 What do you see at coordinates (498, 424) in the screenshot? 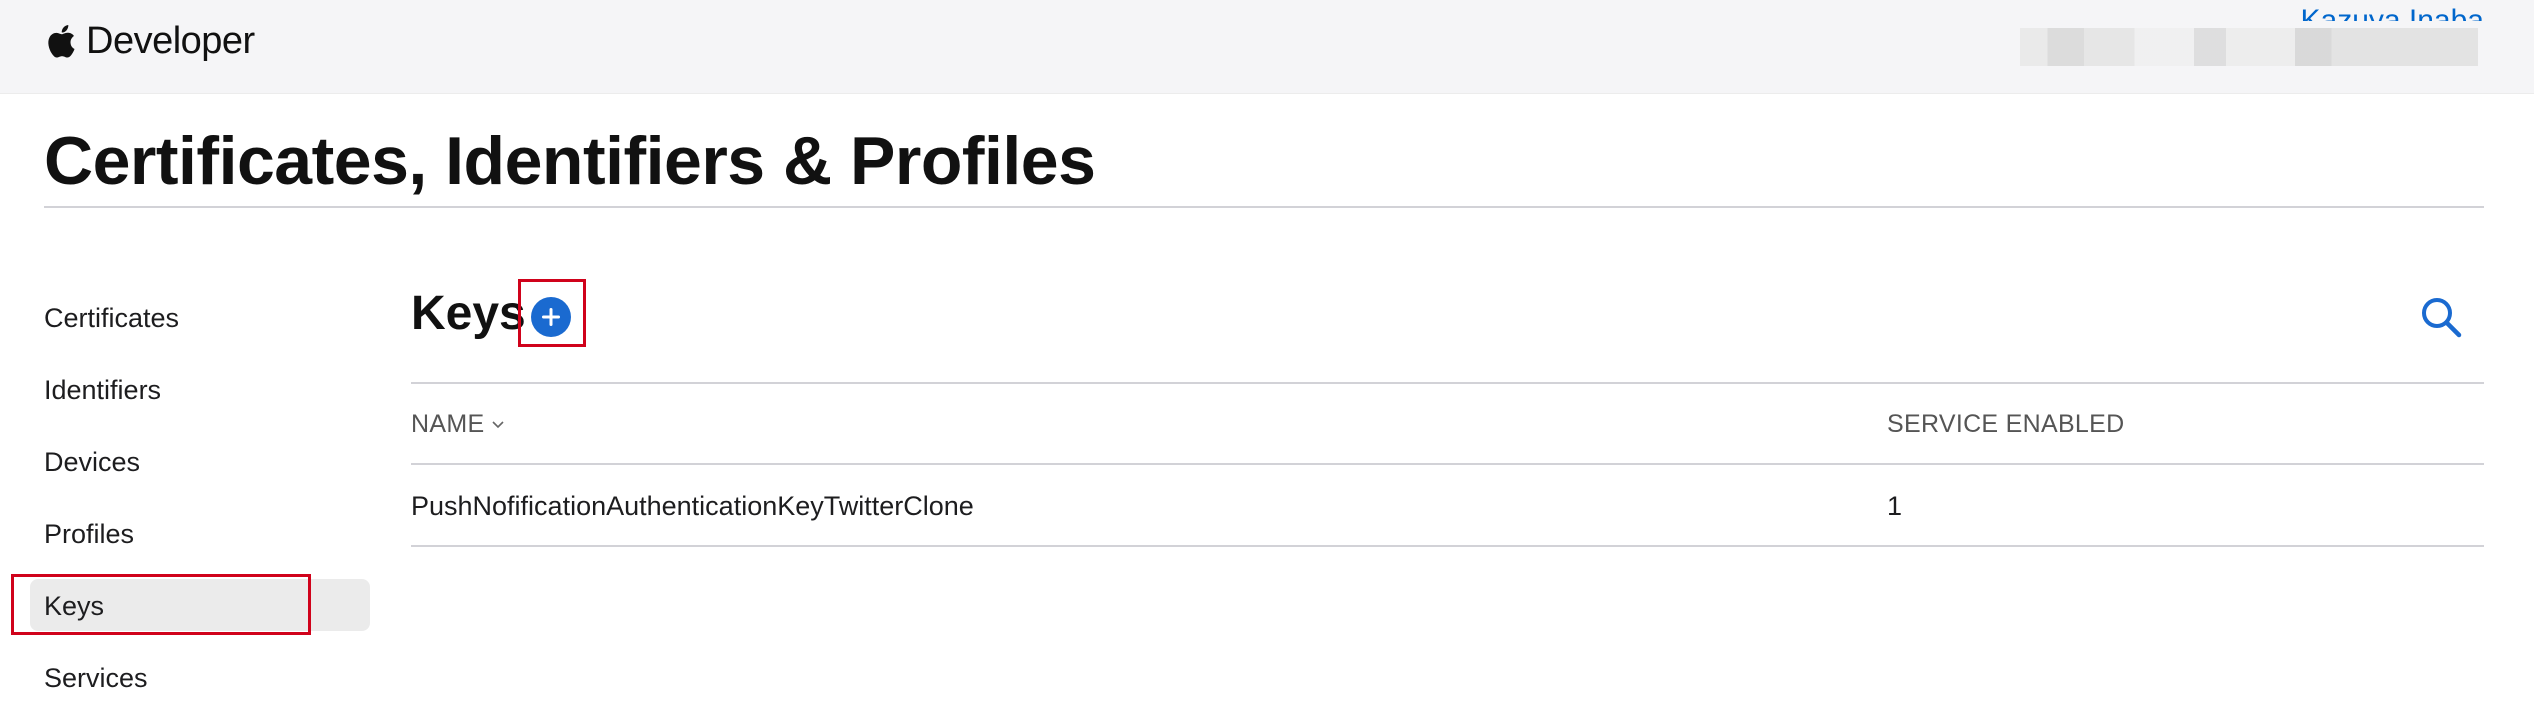
I see `chevron-down-icon` at bounding box center [498, 424].